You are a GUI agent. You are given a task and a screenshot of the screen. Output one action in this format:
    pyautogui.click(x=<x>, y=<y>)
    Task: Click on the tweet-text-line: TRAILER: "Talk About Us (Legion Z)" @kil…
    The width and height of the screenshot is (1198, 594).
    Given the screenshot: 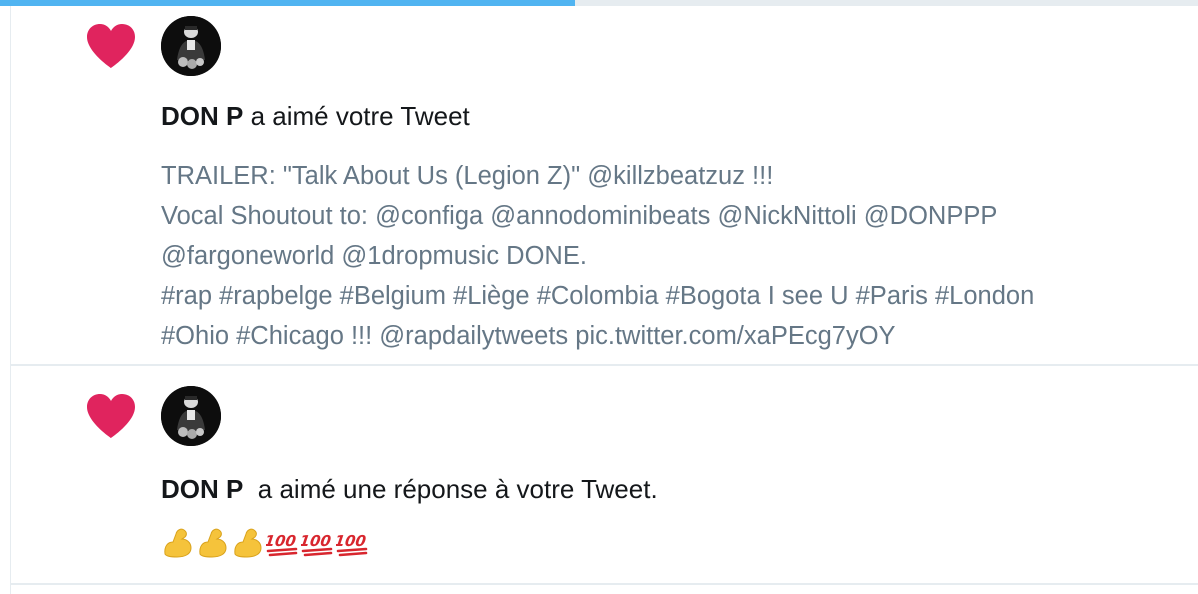 What is the action you would take?
    pyautogui.click(x=467, y=176)
    